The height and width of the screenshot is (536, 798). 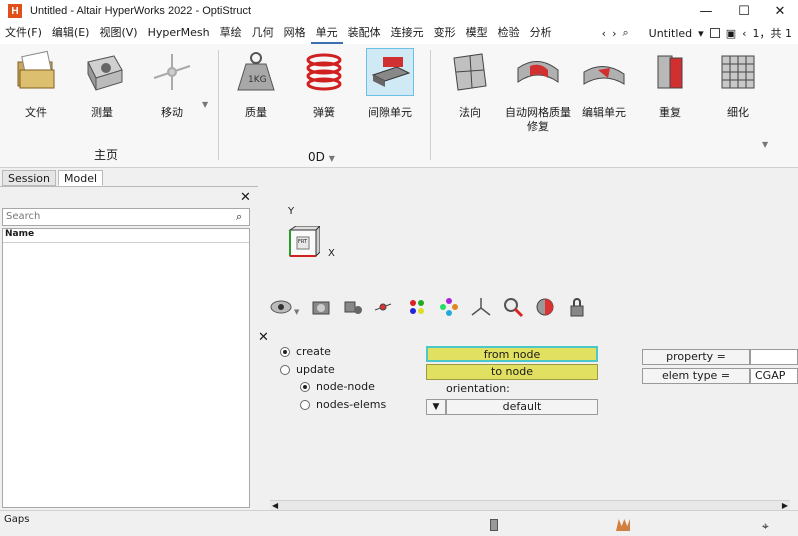 What do you see at coordinates (714, 33) in the screenshot?
I see `window-icon` at bounding box center [714, 33].